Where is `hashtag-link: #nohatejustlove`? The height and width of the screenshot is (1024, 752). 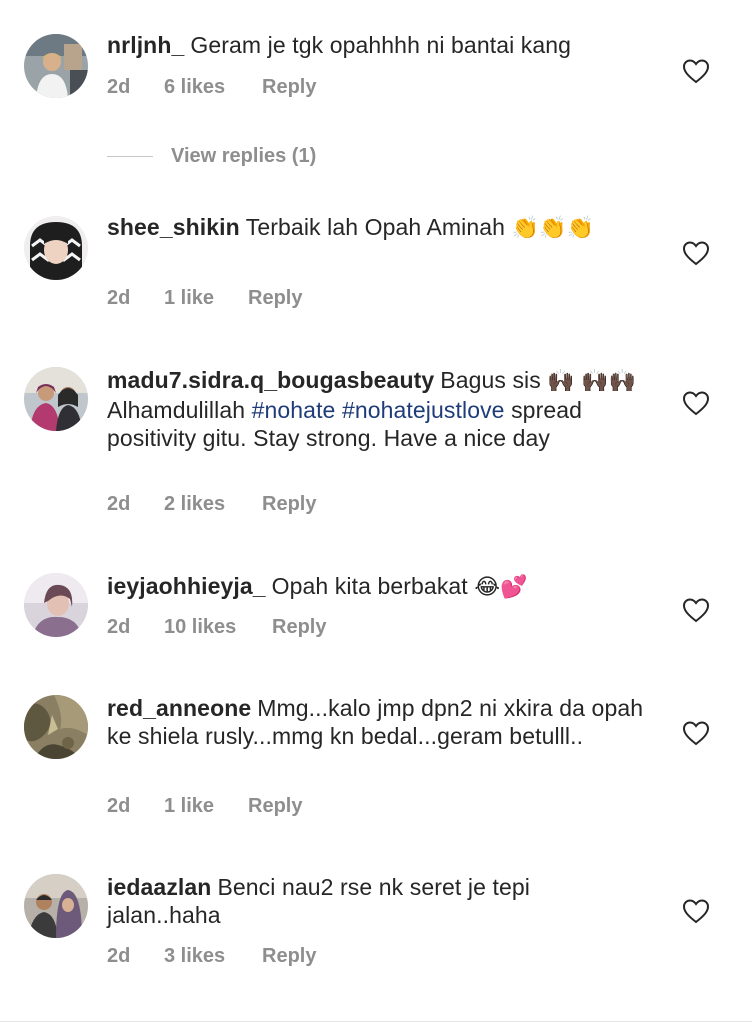 hashtag-link: #nohatejustlove is located at coordinates (423, 410).